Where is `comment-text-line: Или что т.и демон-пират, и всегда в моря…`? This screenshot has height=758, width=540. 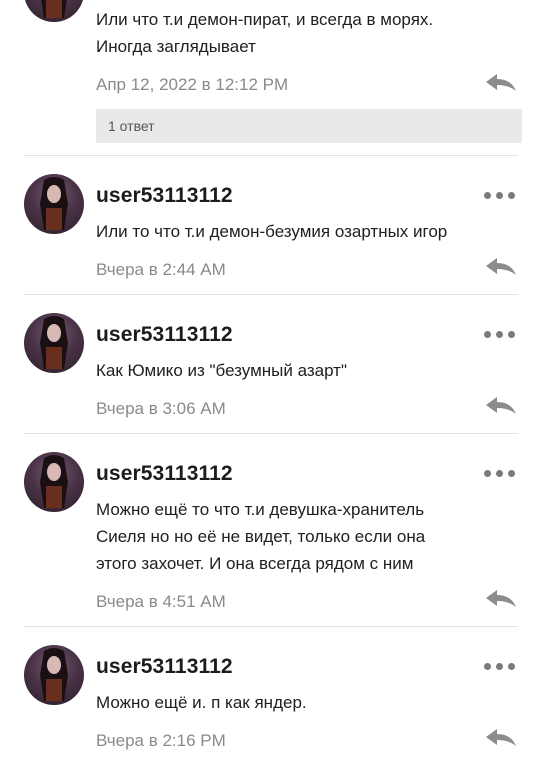 comment-text-line: Или что т.и демон-пират, и всегда в моря… is located at coordinates (265, 19).